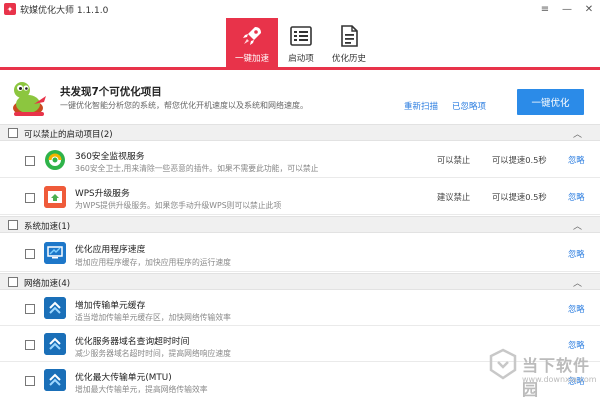 This screenshot has width=600, height=398. I want to click on item-description: 减少服务器域名超时时间，提高网络响应速度, so click(153, 353).